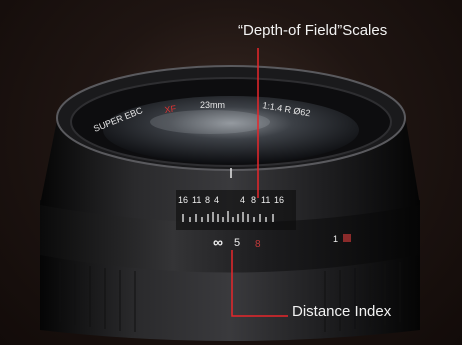 The image size is (462, 345). What do you see at coordinates (207, 200) in the screenshot?
I see `dof-left-8: 8` at bounding box center [207, 200].